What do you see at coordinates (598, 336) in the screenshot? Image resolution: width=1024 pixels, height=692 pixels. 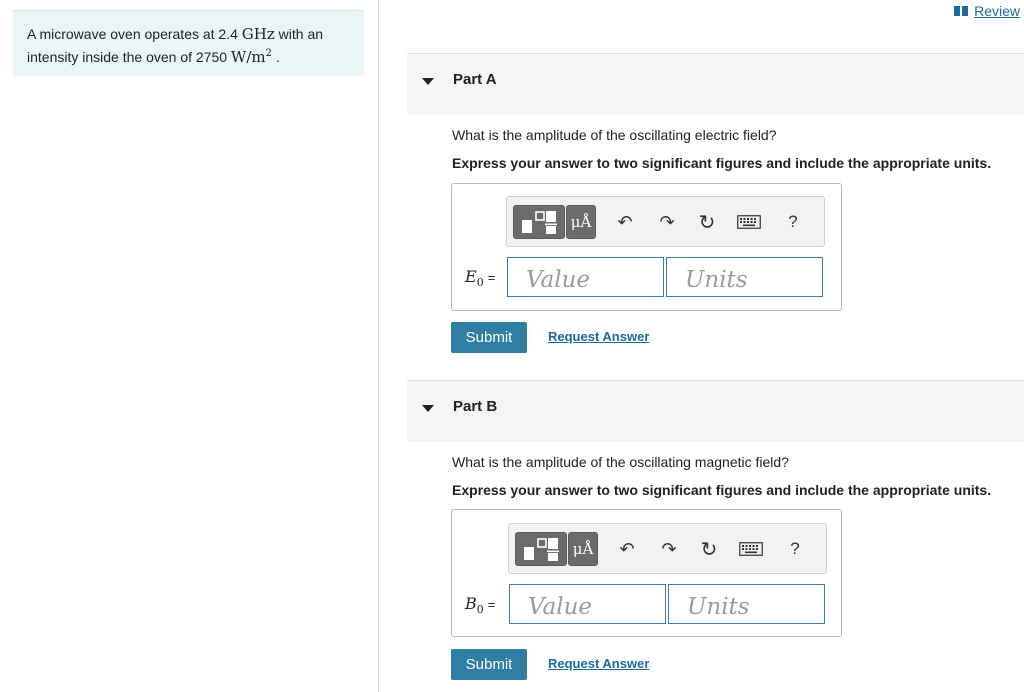 I see `part-a-request-answer-link: Request Answer` at bounding box center [598, 336].